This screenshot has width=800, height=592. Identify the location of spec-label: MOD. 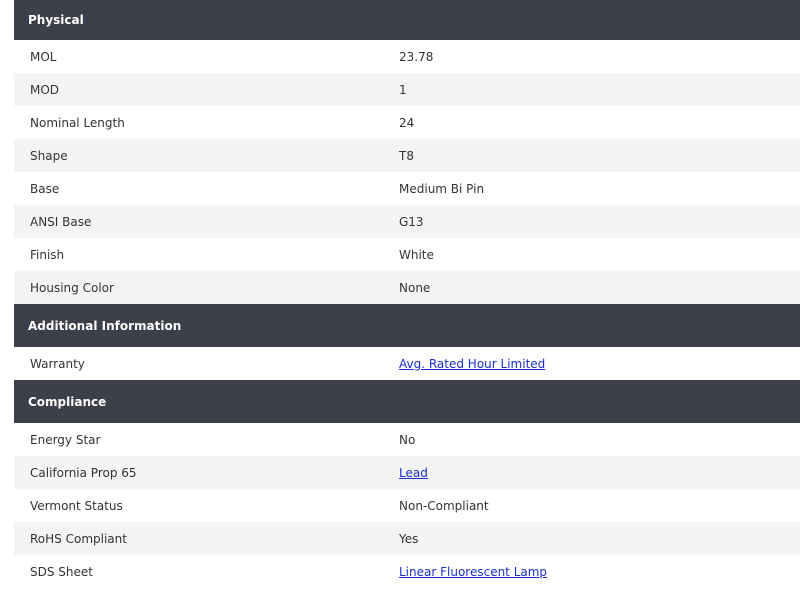
(45, 89).